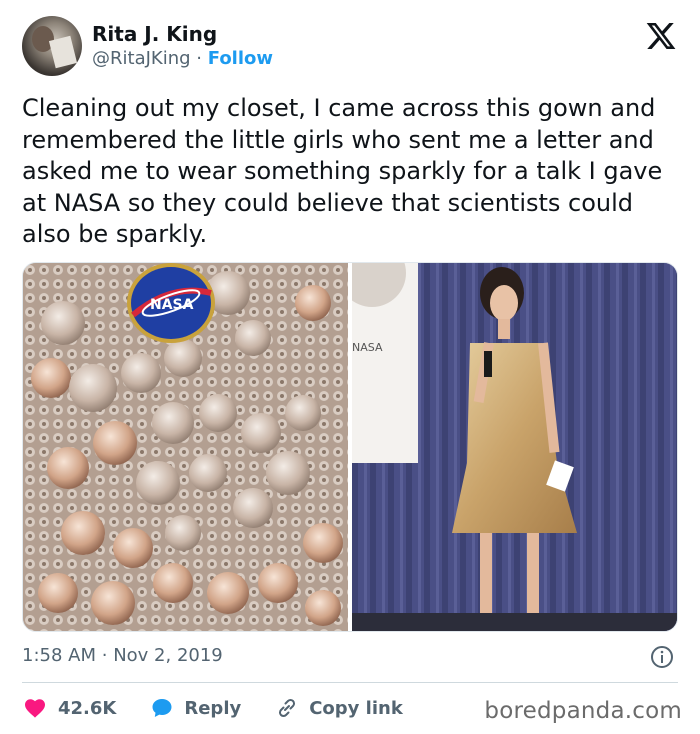  What do you see at coordinates (662, 657) in the screenshot?
I see `info-icon` at bounding box center [662, 657].